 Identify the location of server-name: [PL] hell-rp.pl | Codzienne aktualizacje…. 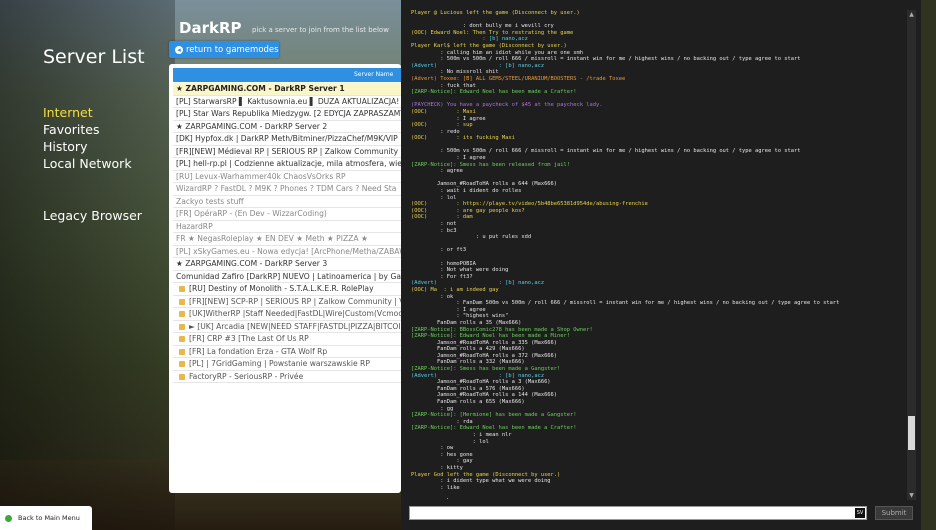
(288, 163).